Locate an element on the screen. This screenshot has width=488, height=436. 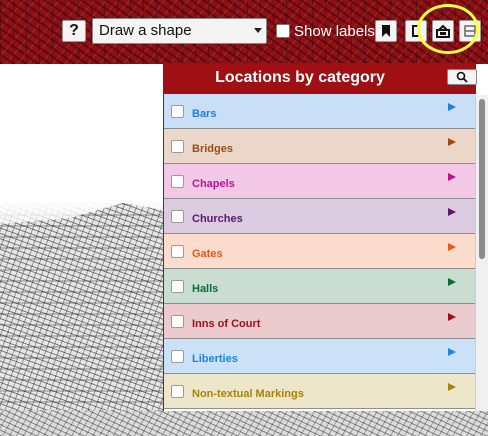
category-row: Liberties is located at coordinates (320, 356).